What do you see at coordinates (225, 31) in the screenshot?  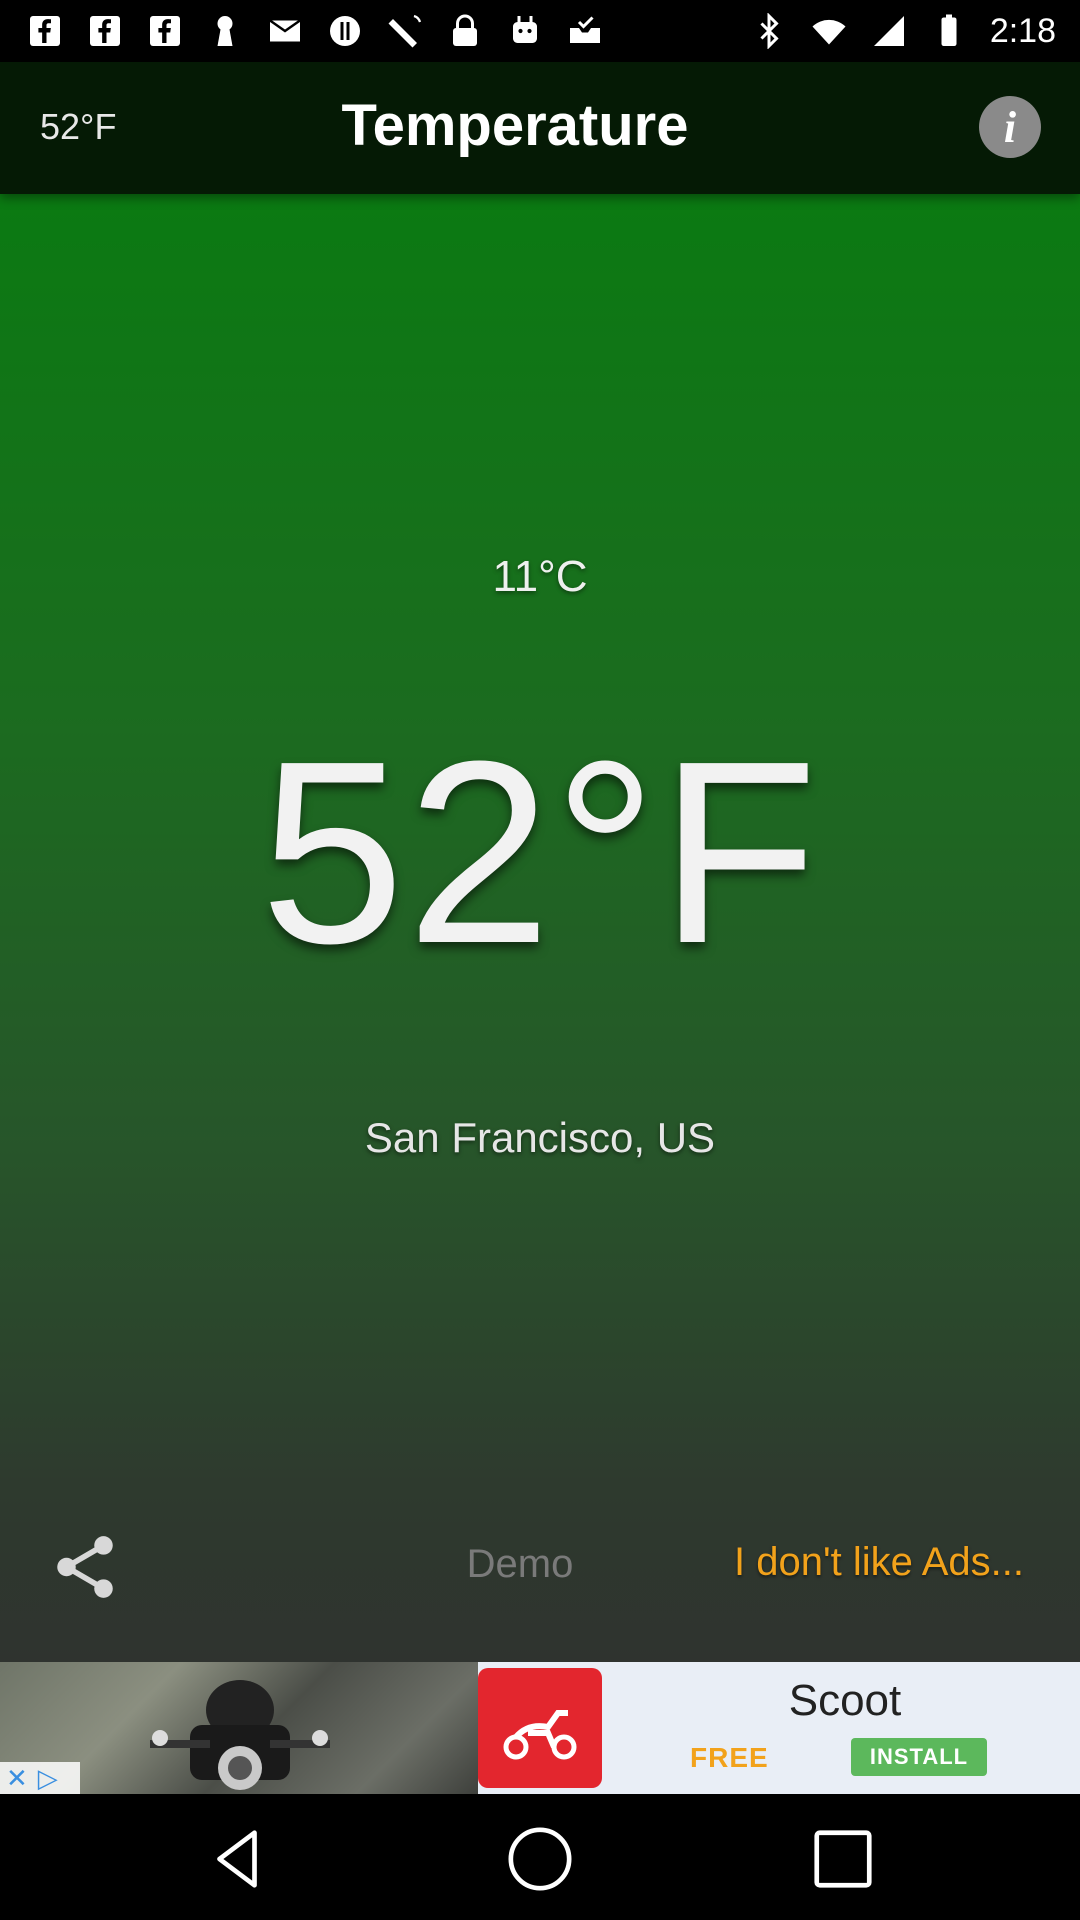 I see `keyhole-icon` at bounding box center [225, 31].